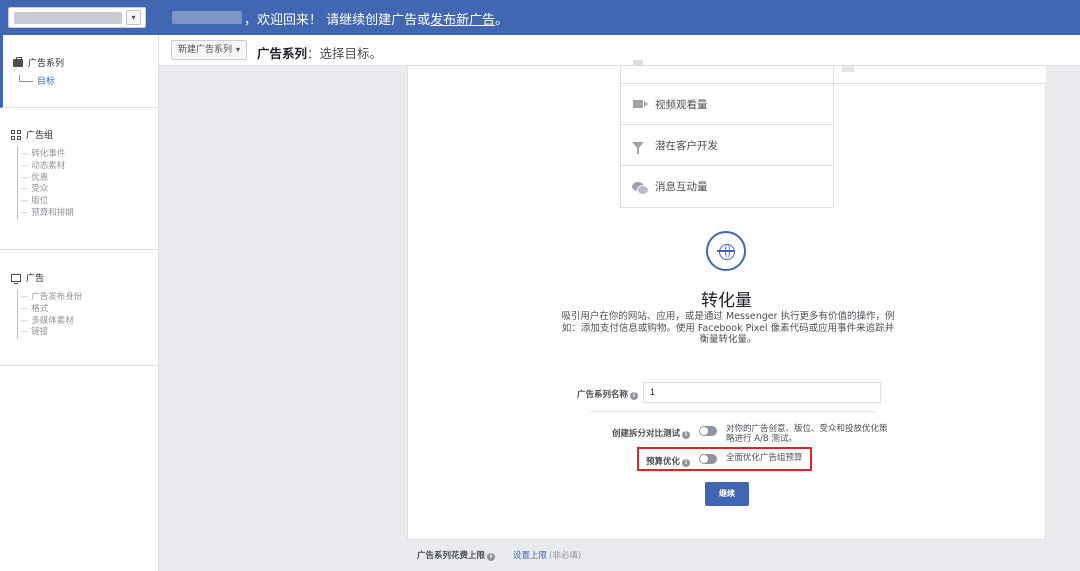 The height and width of the screenshot is (571, 1080). I want to click on sidebar-header-ad: 广告, so click(27, 277).